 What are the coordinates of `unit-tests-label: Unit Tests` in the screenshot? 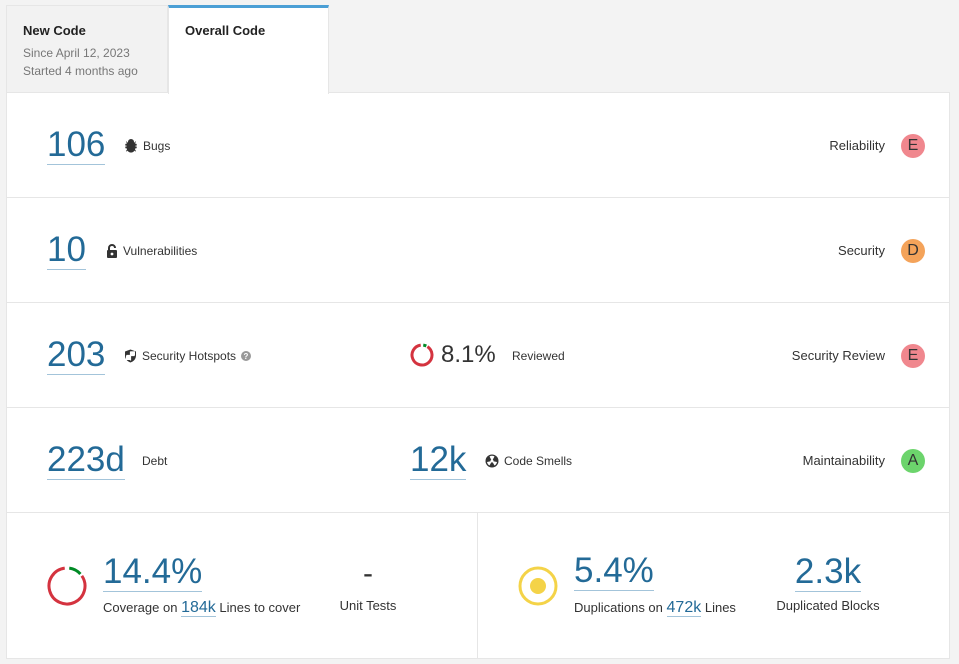 It's located at (368, 605).